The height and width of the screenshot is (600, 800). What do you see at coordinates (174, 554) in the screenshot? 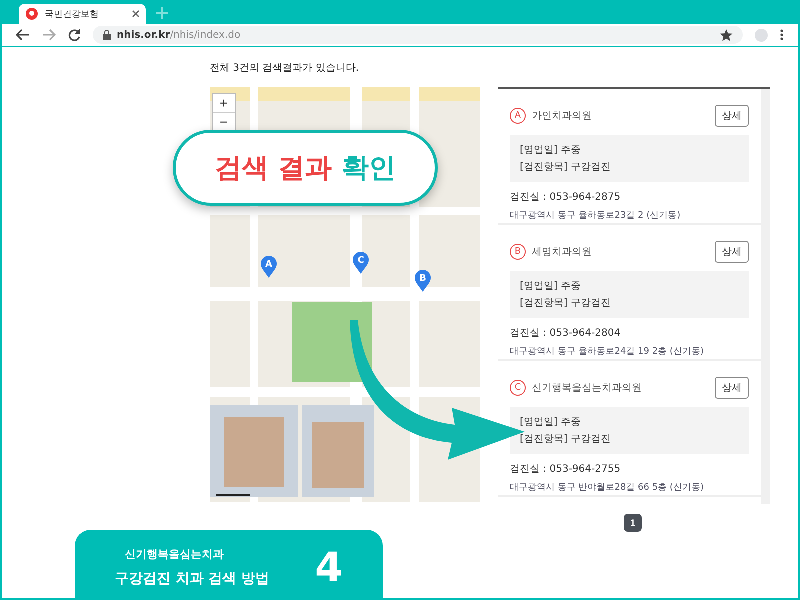
I see `badge-subtitle: 신기행복을심는치과` at bounding box center [174, 554].